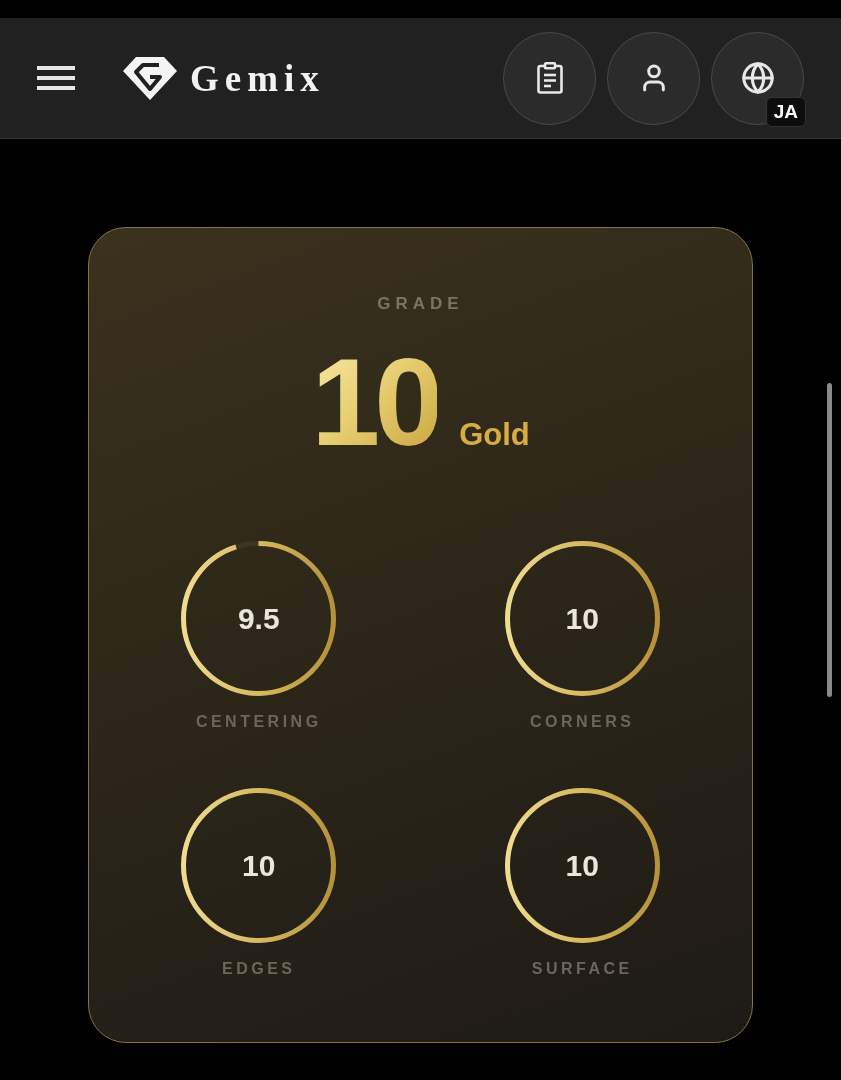  What do you see at coordinates (582, 722) in the screenshot?
I see `subgrade-label: CORNERS` at bounding box center [582, 722].